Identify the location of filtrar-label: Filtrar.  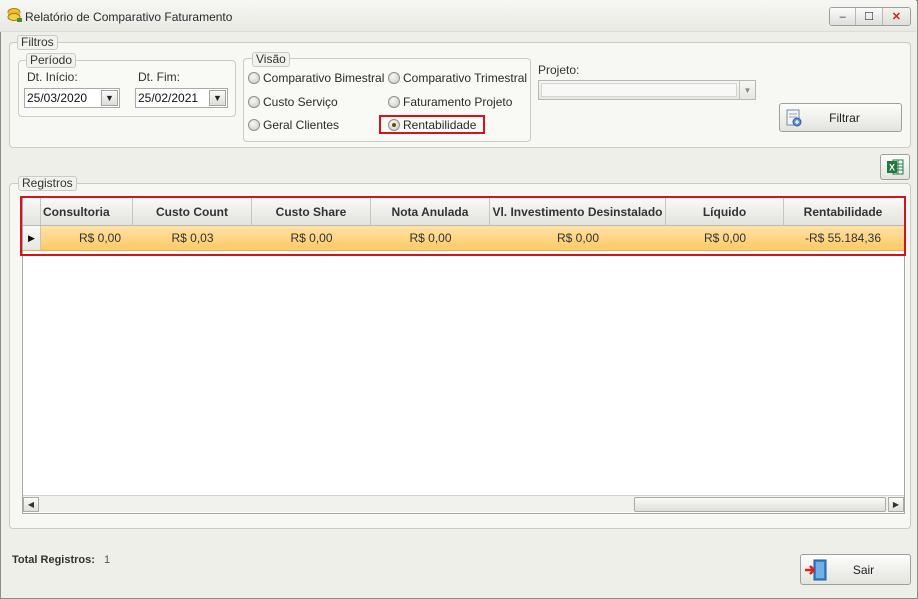
(844, 117).